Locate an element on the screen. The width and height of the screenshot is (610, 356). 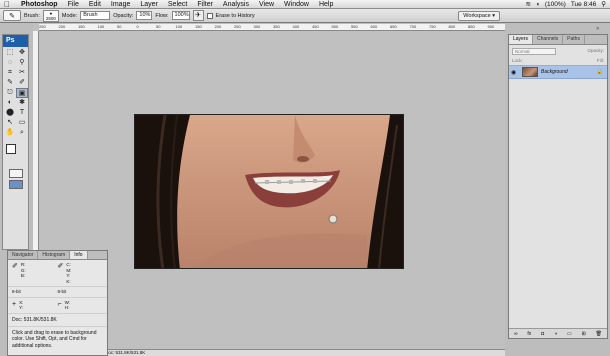
marquee-tool: ⬚ is located at coordinates (10, 53).